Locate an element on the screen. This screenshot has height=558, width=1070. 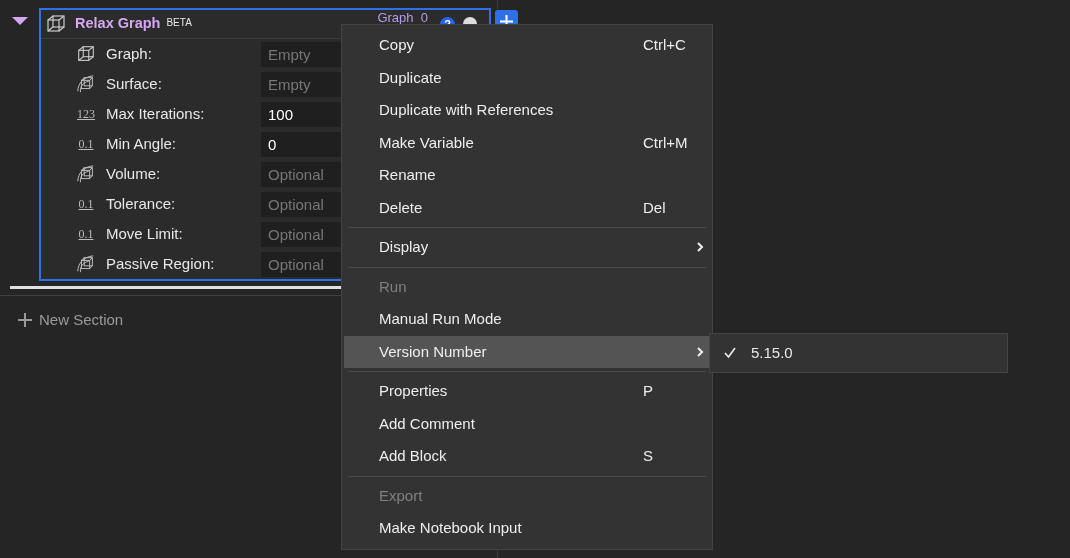
menu-item: Make Notebook Input is located at coordinates (527, 528).